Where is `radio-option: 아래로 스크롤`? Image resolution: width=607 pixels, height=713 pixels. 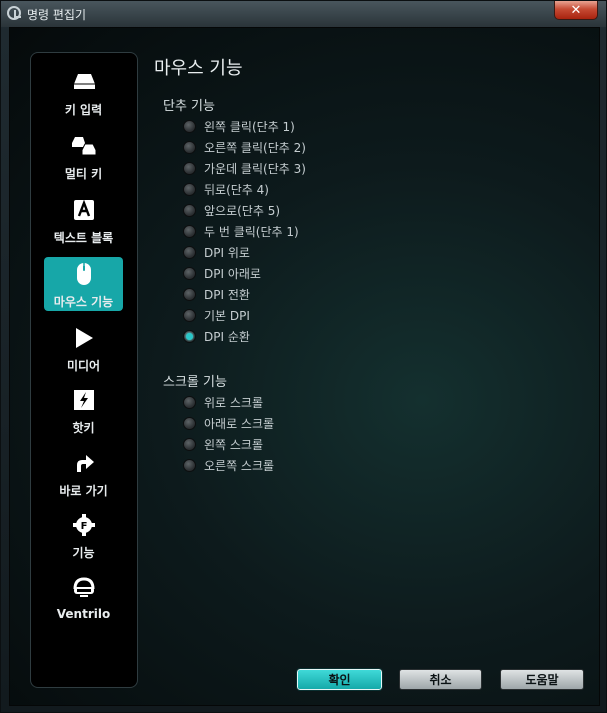
radio-option: 아래로 스크롤 is located at coordinates (228, 423).